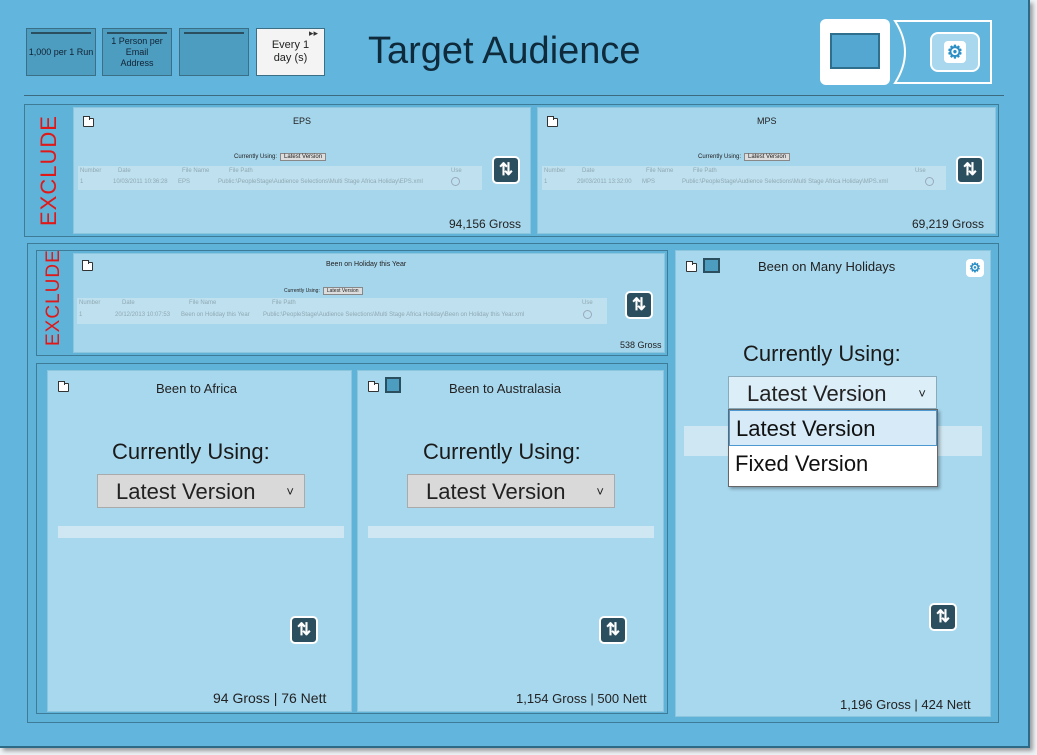 Image resolution: width=1037 pixels, height=755 pixels. I want to click on many-holidays-version-dropdown: Latest Version ˅, so click(832, 392).